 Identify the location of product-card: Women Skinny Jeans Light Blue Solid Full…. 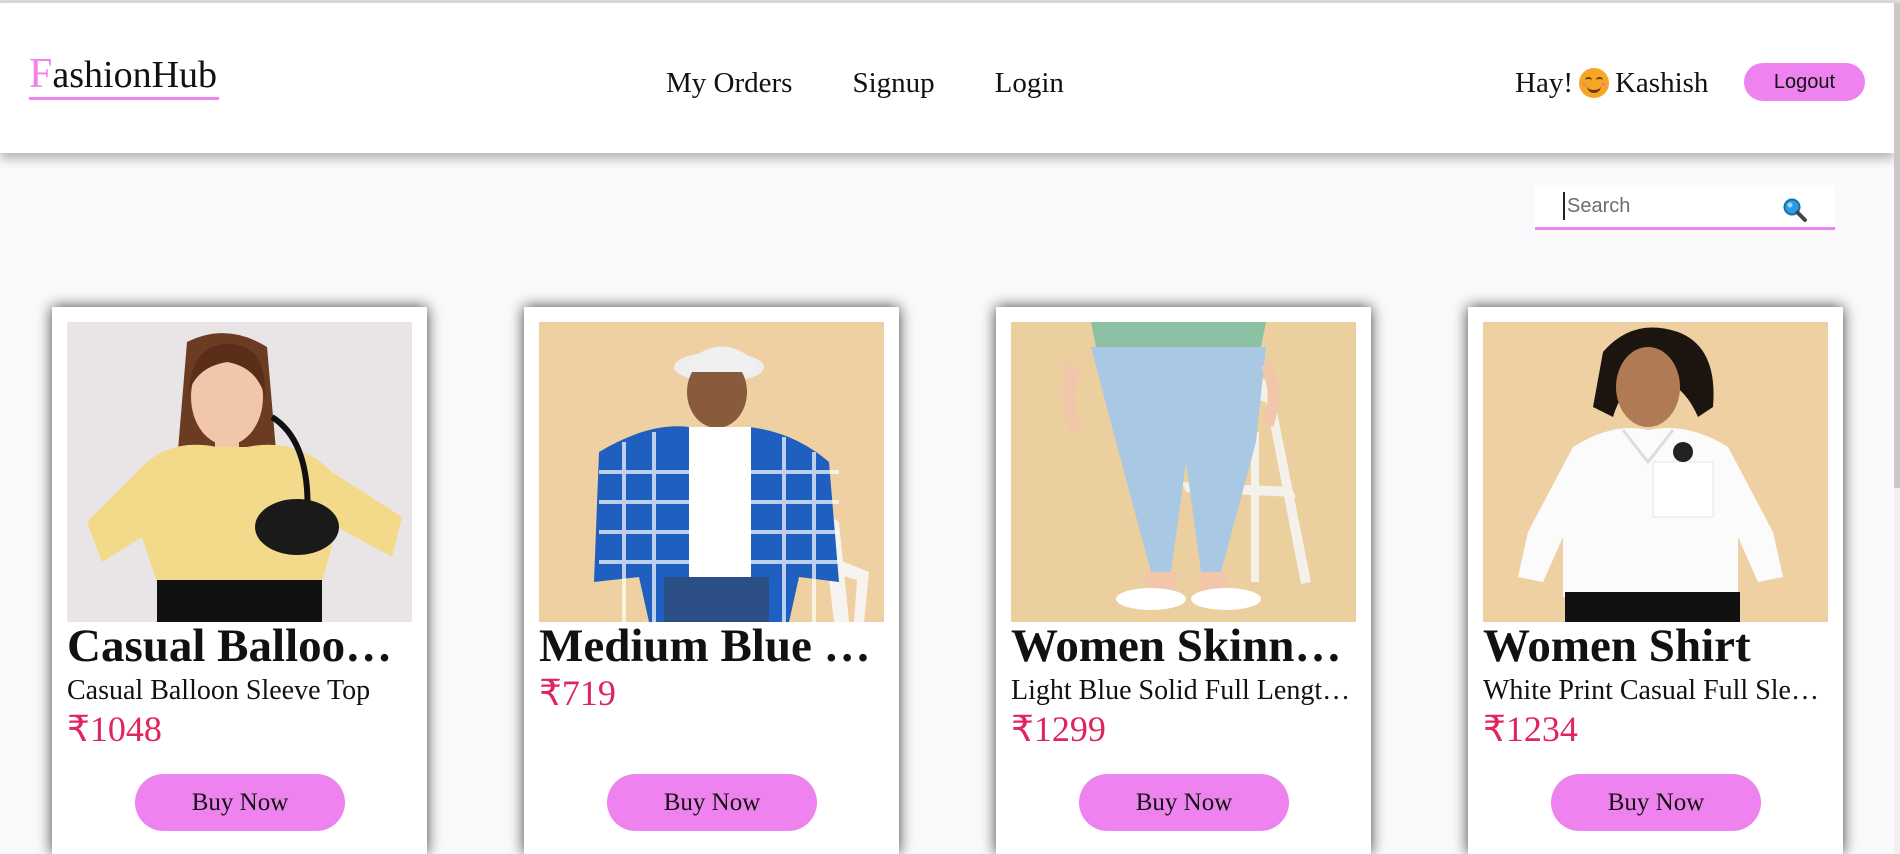
(1183, 580).